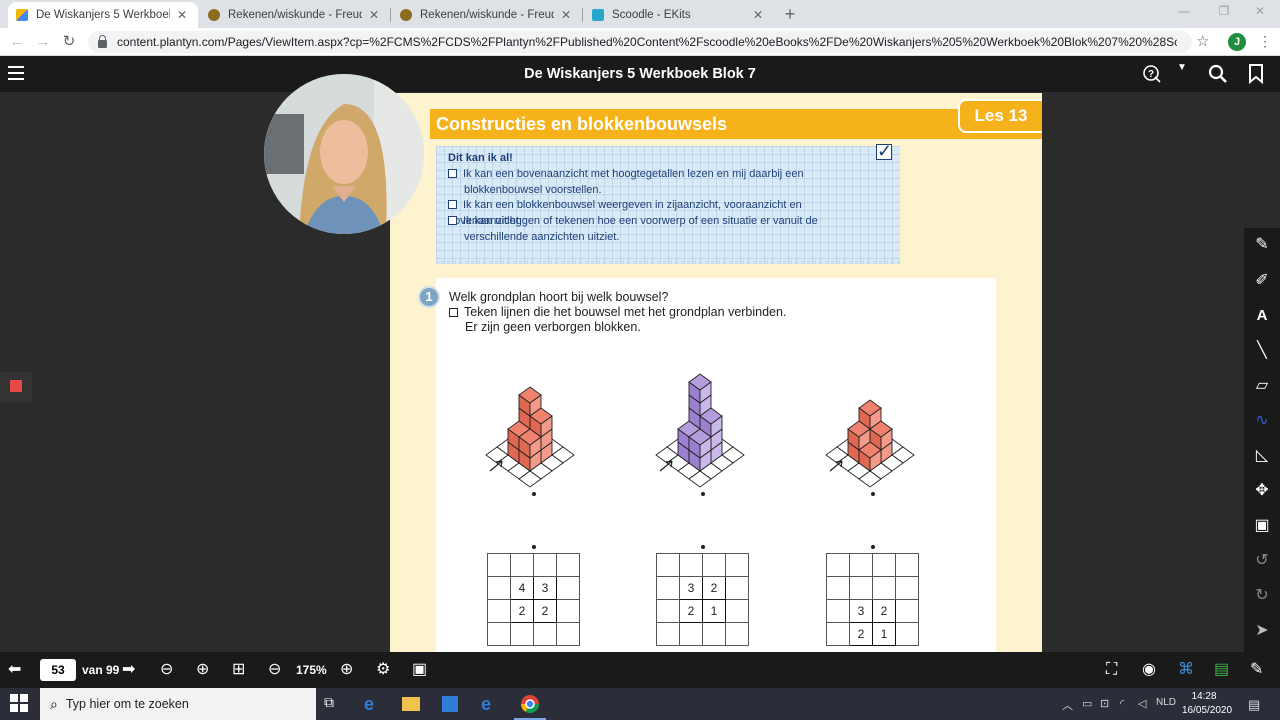 The image size is (1280, 720). What do you see at coordinates (679, 15) in the screenshot?
I see `tab-scoodle: Scoodle - EKits ✕` at bounding box center [679, 15].